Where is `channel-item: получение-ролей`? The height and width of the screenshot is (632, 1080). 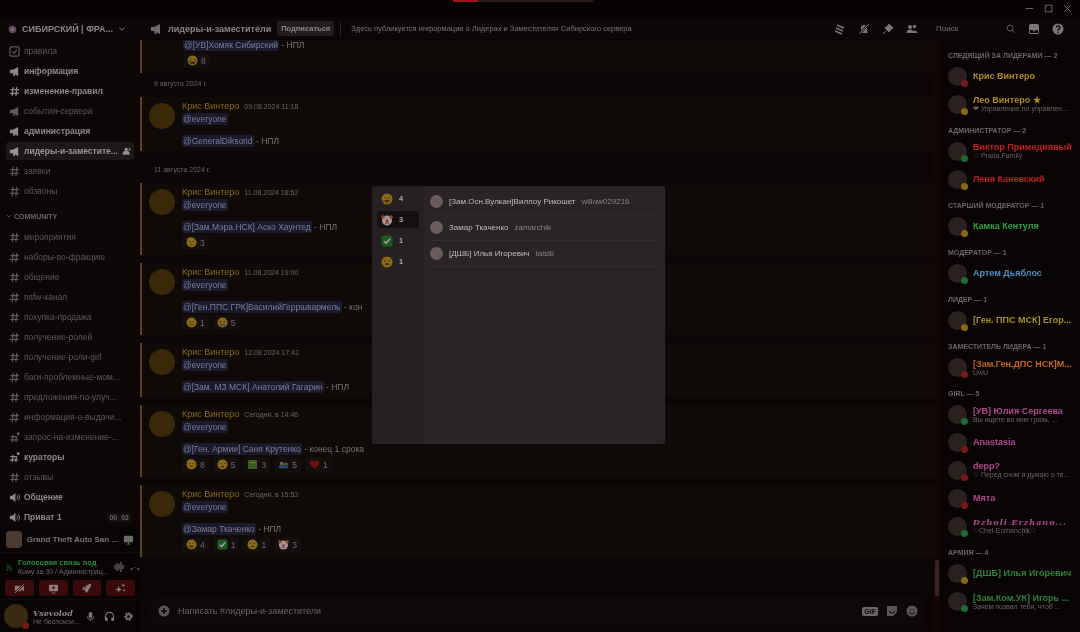
channel-item: получение-ролей is located at coordinates (70, 337).